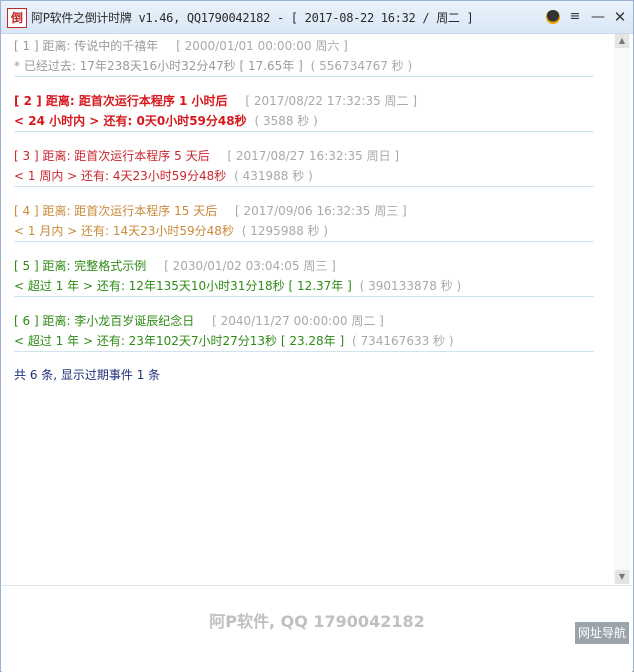  I want to click on entry-remaining: * 已经过去: 17年238天16小时32分47秒 [ 17.65年 ], so click(158, 66).